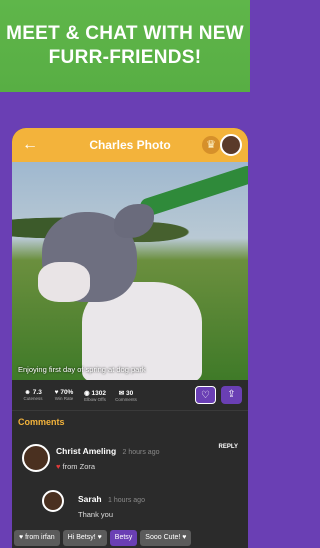 This screenshot has height=548, width=320. What do you see at coordinates (125, 46) in the screenshot?
I see `promo-banner: MEET & CHAT WITH NEW FURR-FRIENDS!` at bounding box center [125, 46].